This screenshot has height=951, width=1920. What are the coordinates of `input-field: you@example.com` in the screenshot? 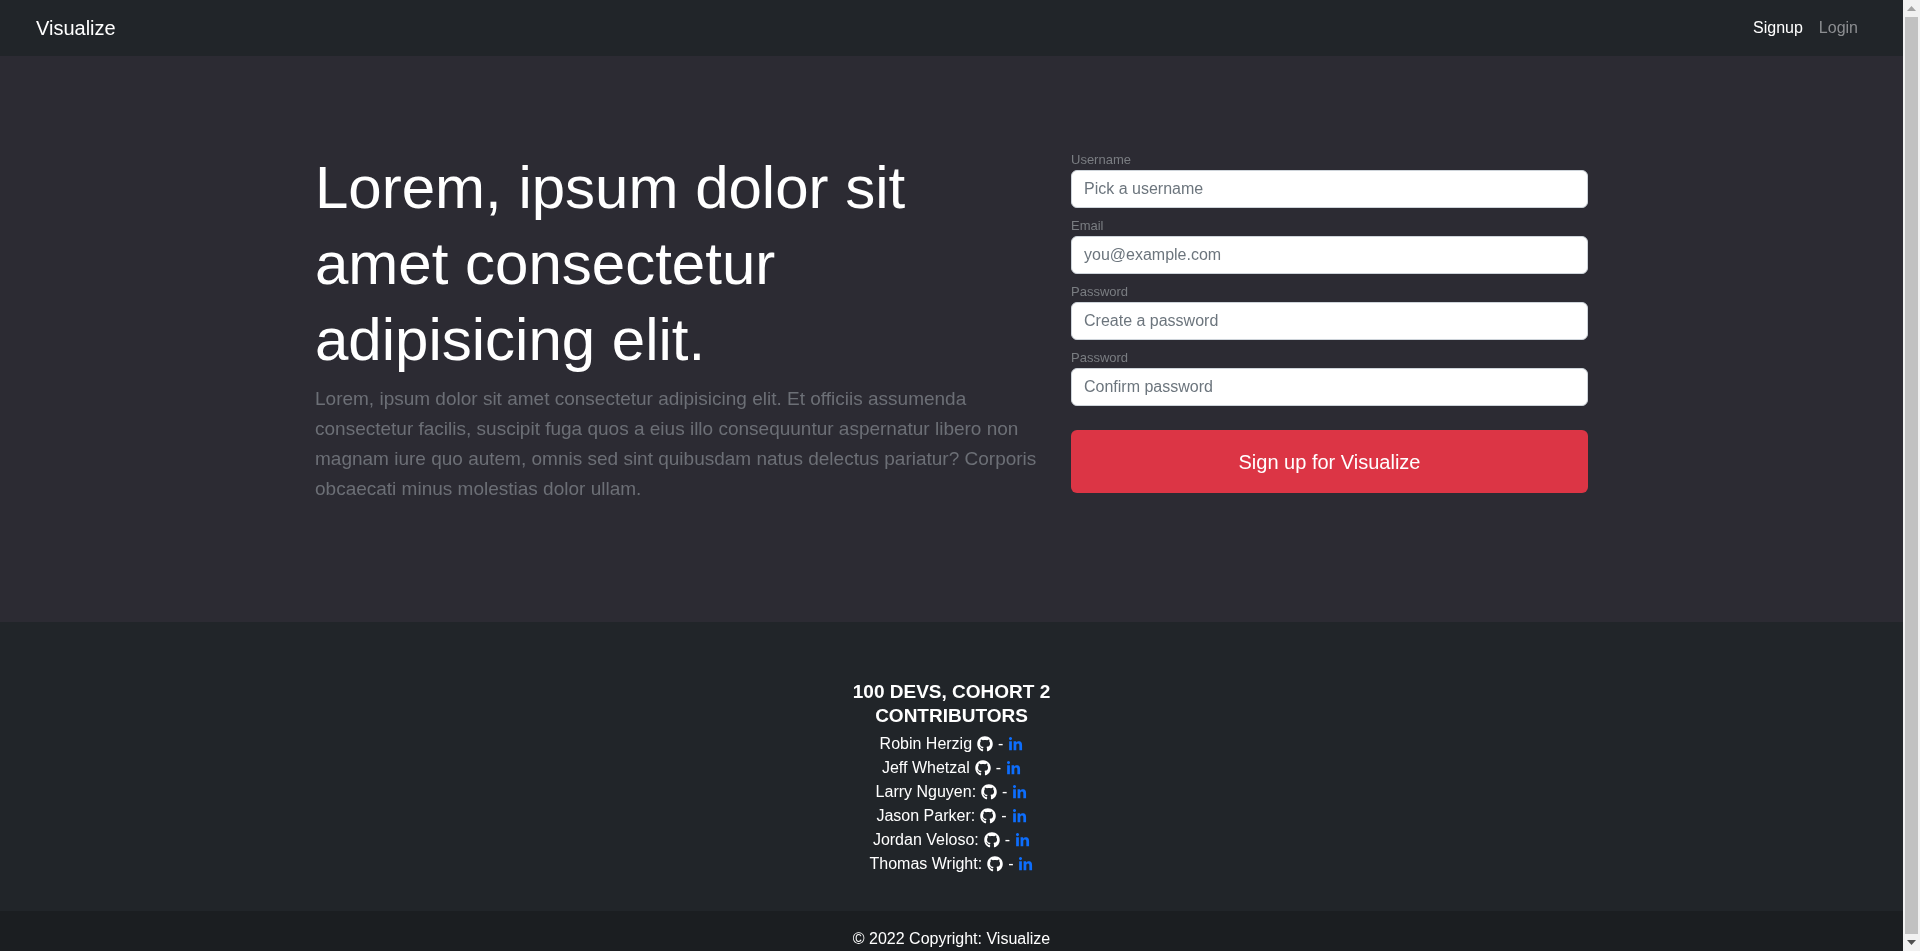 It's located at (1329, 255).